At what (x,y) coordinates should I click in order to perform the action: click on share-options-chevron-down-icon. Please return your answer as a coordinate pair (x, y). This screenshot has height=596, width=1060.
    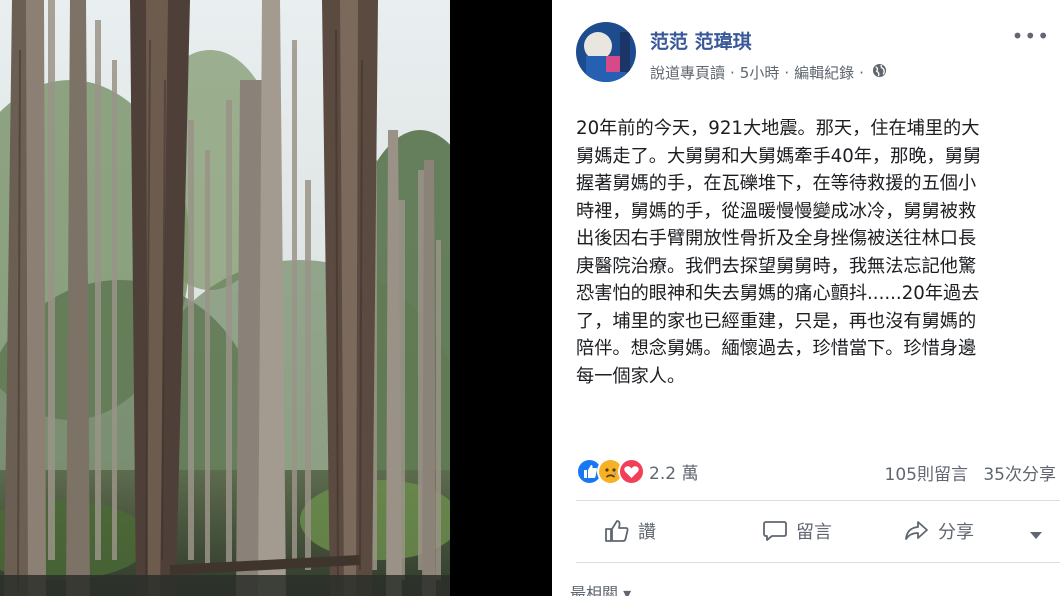
    Looking at the image, I should click on (1036, 535).